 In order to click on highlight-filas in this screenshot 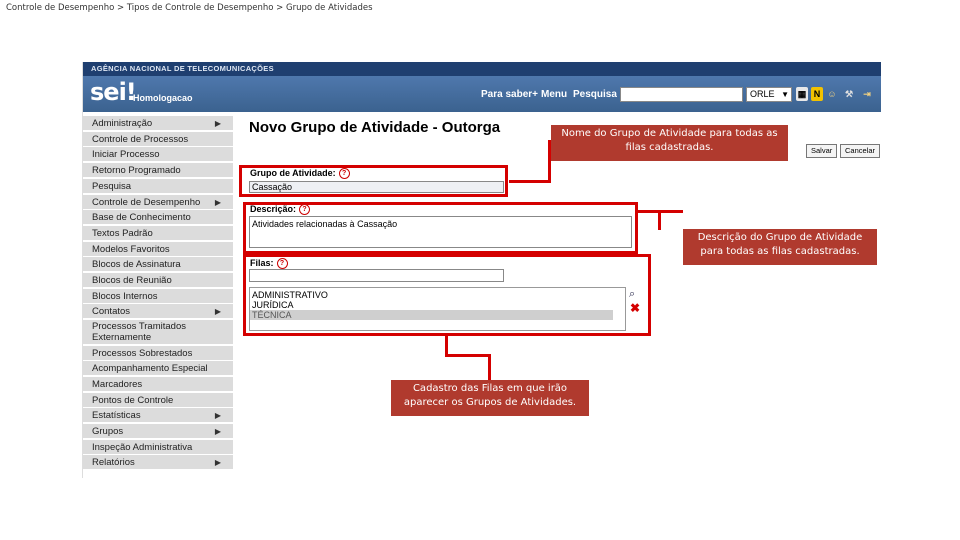, I will do `click(447, 295)`.